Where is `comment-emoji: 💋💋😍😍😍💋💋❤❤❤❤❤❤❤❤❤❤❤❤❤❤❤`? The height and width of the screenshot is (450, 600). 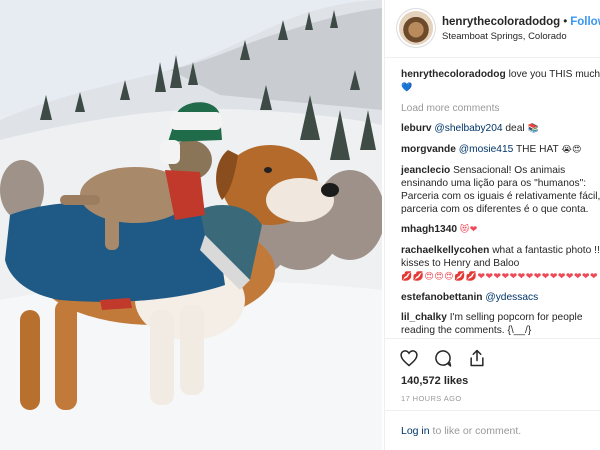
comment-emoji: 💋💋😍😍😍💋💋❤❤❤❤❤❤❤❤❤❤❤❤❤❤❤ is located at coordinates (500, 277).